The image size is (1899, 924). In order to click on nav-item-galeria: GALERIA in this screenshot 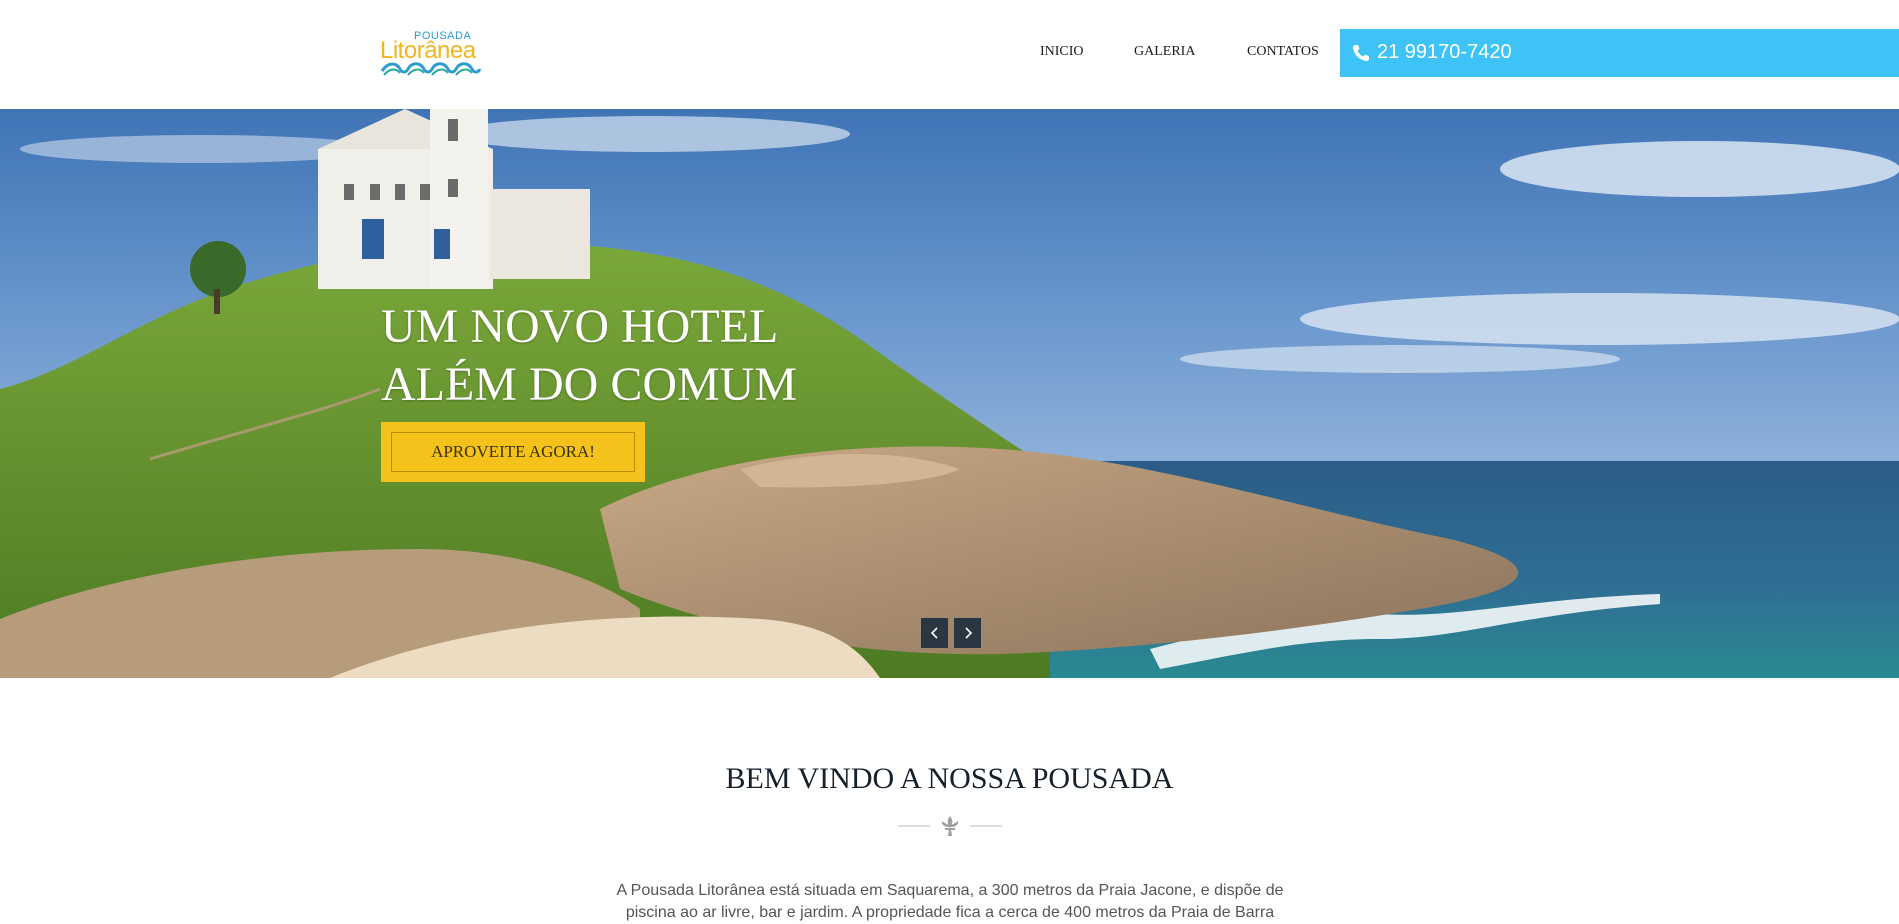, I will do `click(1164, 52)`.